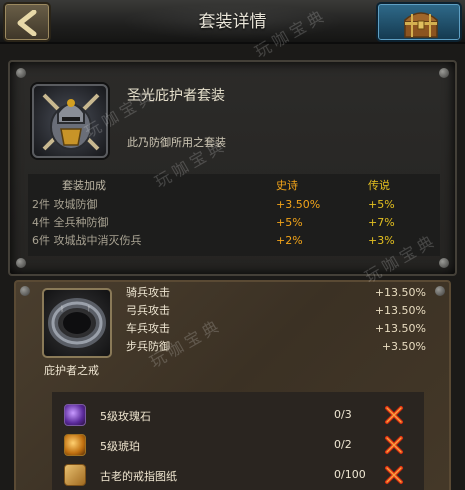 The image size is (465, 490). Describe the element at coordinates (62, 309) in the screenshot. I see `svg-text: ᚱ` at that location.